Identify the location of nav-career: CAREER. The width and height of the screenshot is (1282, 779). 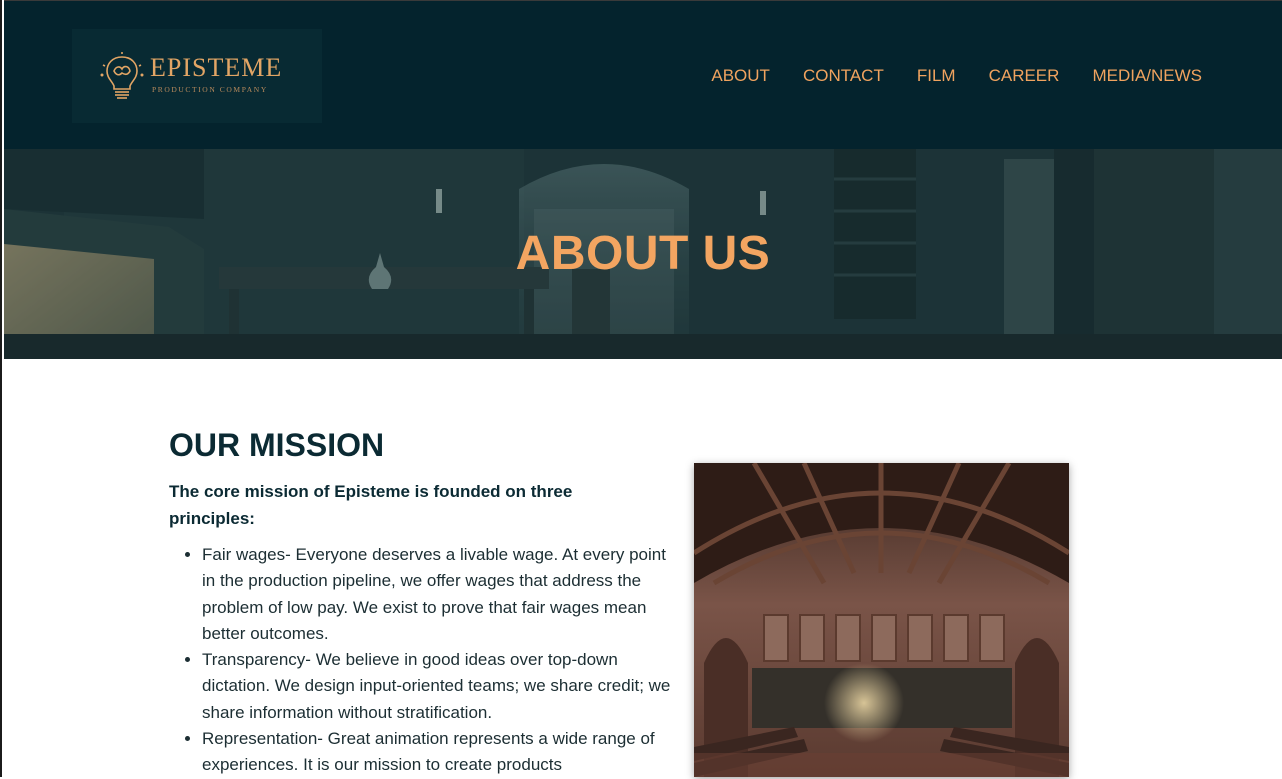
(1024, 76).